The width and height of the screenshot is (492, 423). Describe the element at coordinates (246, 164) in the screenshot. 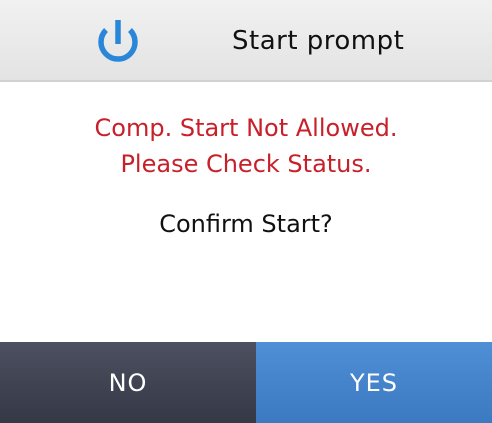

I see `warning-text-line-2: Please Check Status.` at that location.